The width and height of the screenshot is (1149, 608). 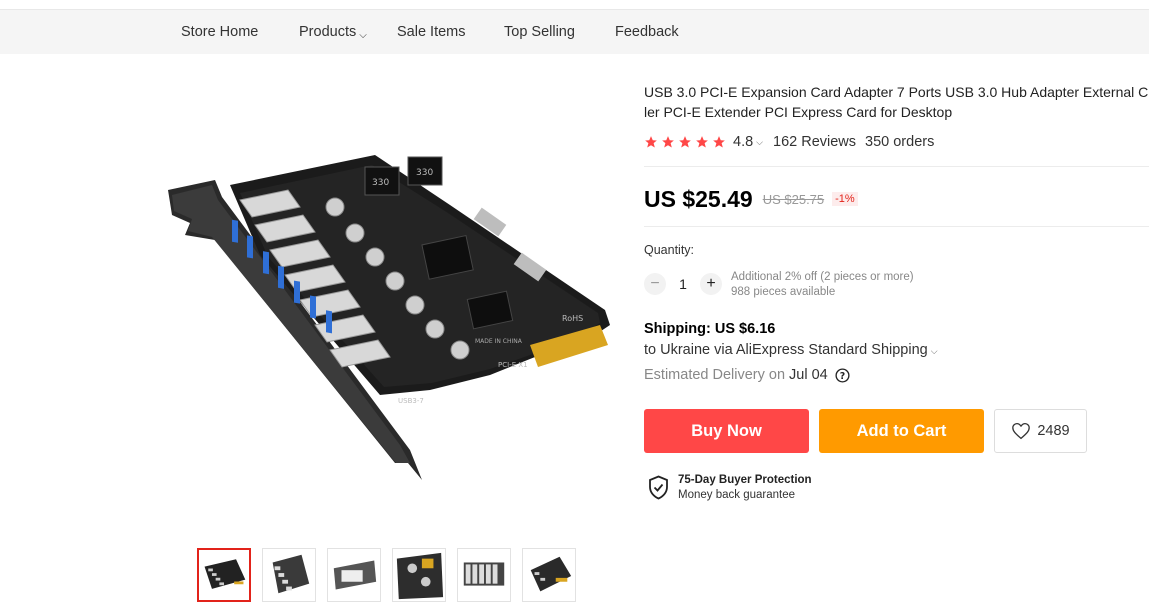 I want to click on shield-check-icon, so click(x=658, y=487).